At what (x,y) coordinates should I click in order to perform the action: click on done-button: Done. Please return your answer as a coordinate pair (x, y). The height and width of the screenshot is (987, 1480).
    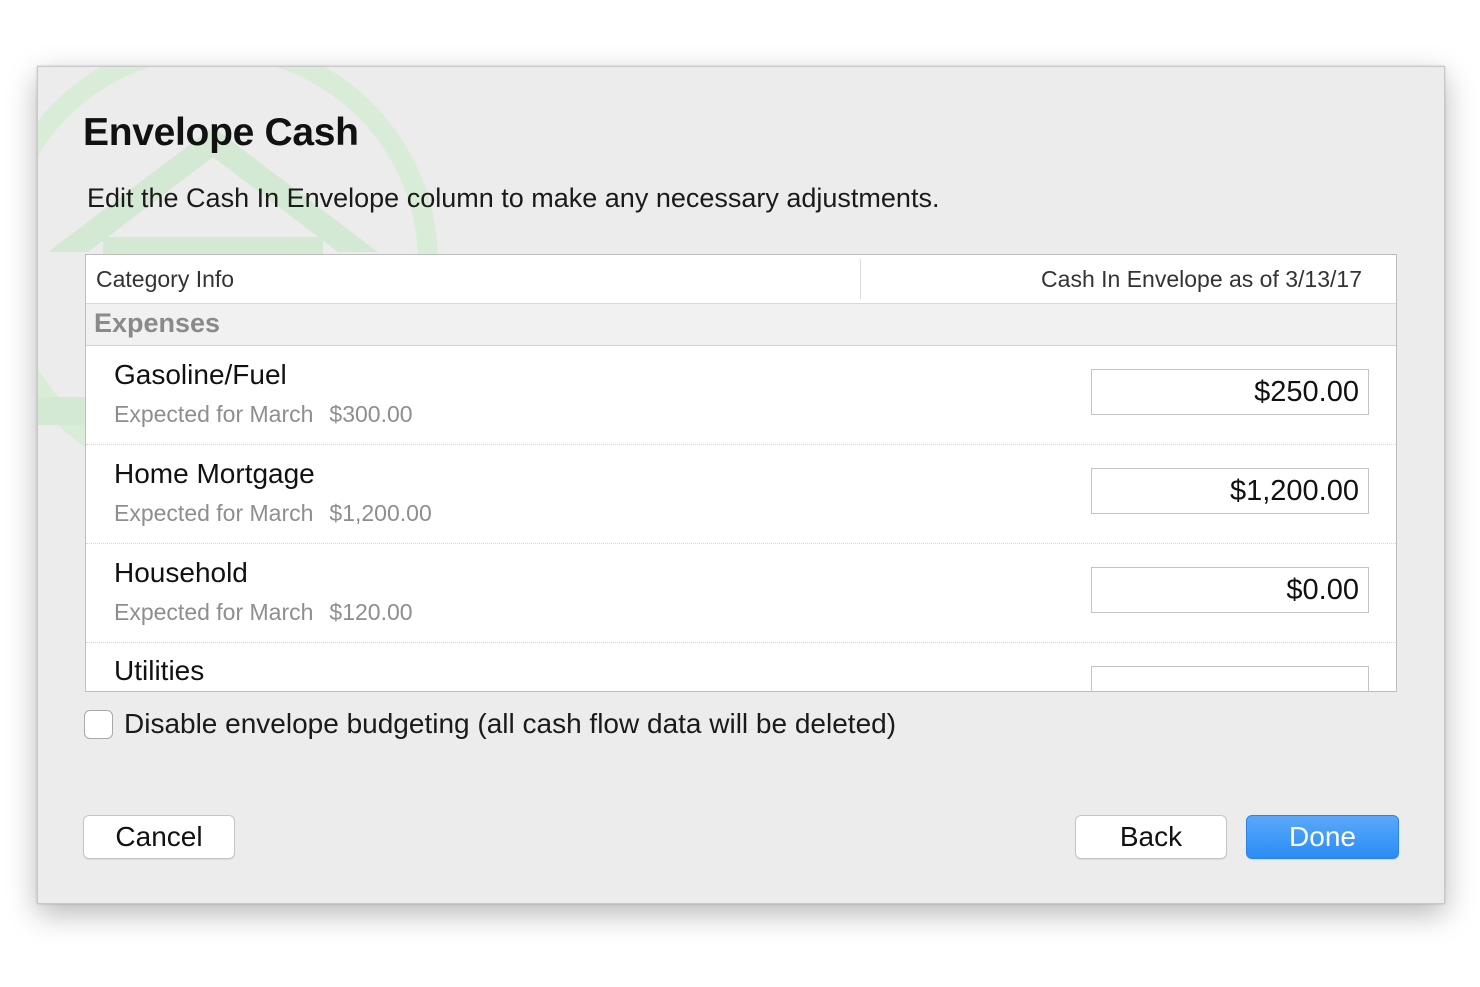
    Looking at the image, I should click on (1322, 837).